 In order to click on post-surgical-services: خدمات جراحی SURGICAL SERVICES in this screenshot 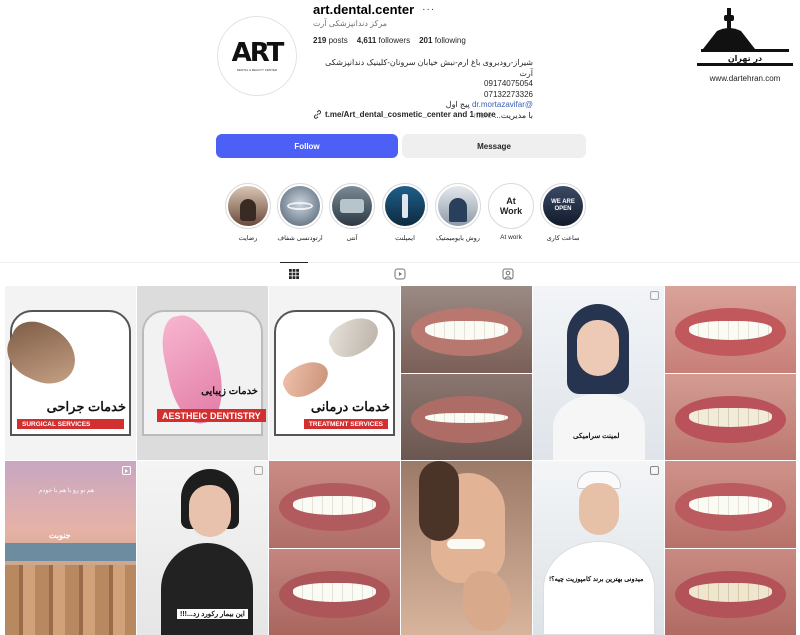, I will do `click(70, 373)`.